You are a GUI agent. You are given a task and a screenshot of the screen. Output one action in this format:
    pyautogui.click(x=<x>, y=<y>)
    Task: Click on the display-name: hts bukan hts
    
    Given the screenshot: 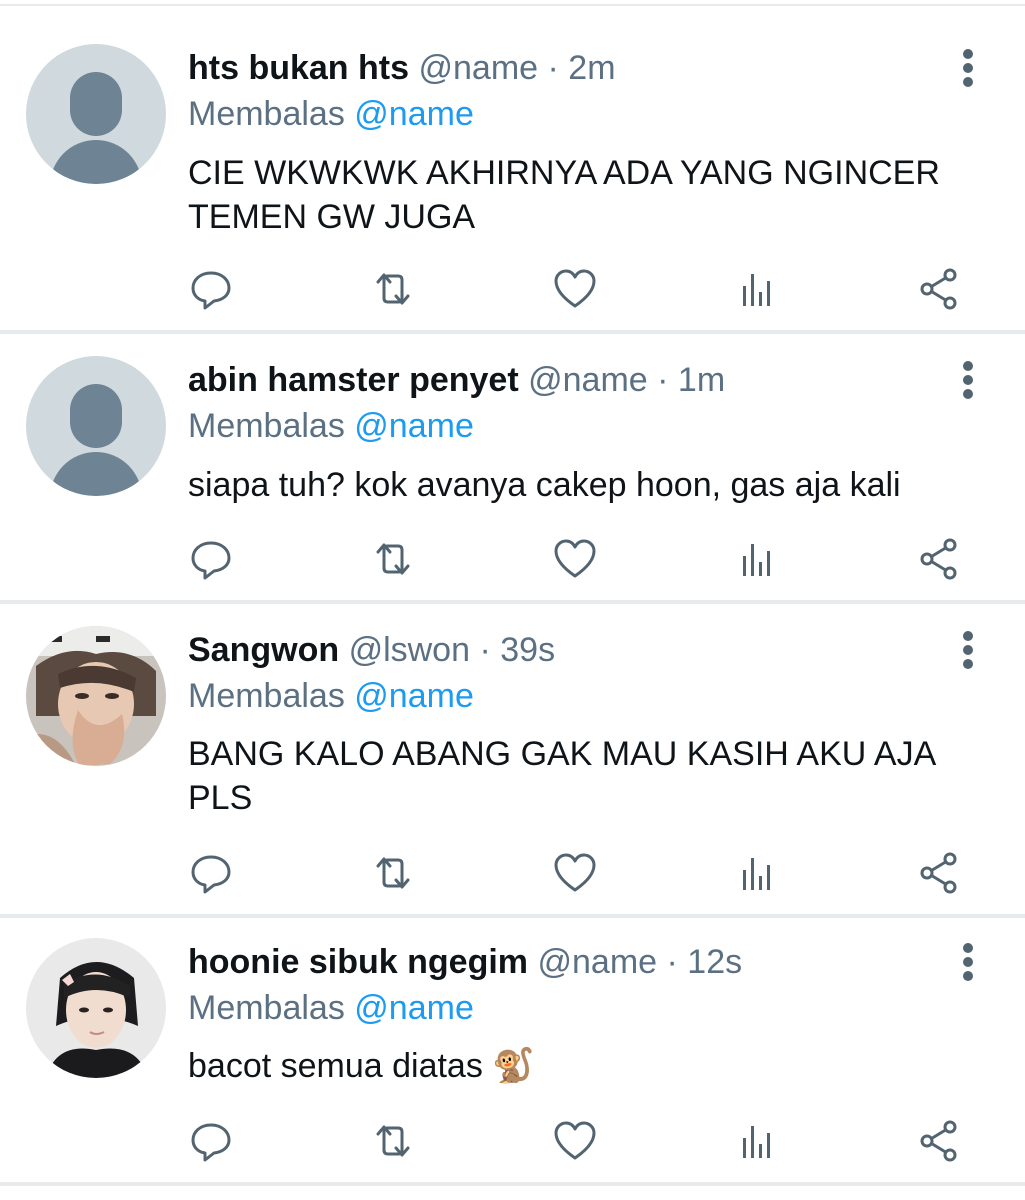 What is the action you would take?
    pyautogui.click(x=298, y=68)
    